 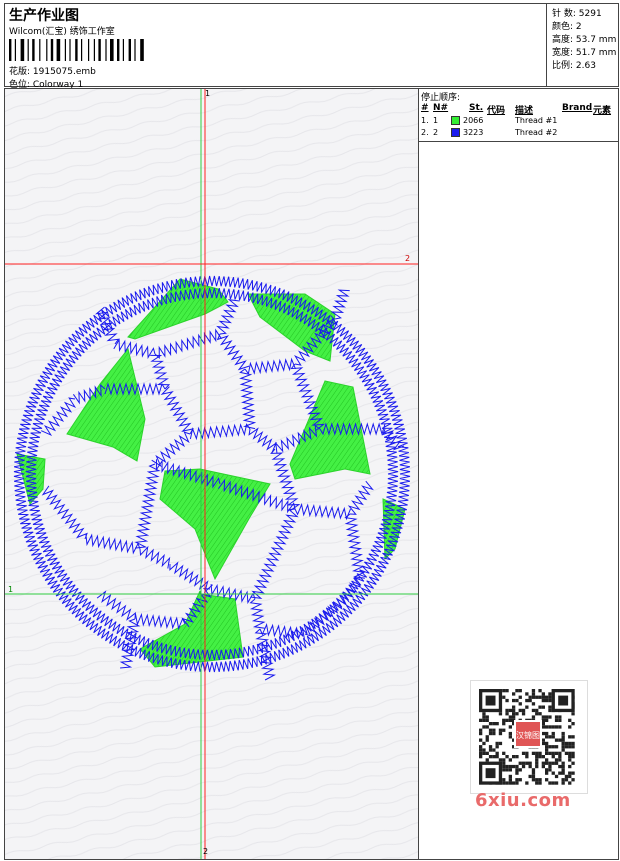 I want to click on col-header-brand: Brand, so click(x=577, y=108).